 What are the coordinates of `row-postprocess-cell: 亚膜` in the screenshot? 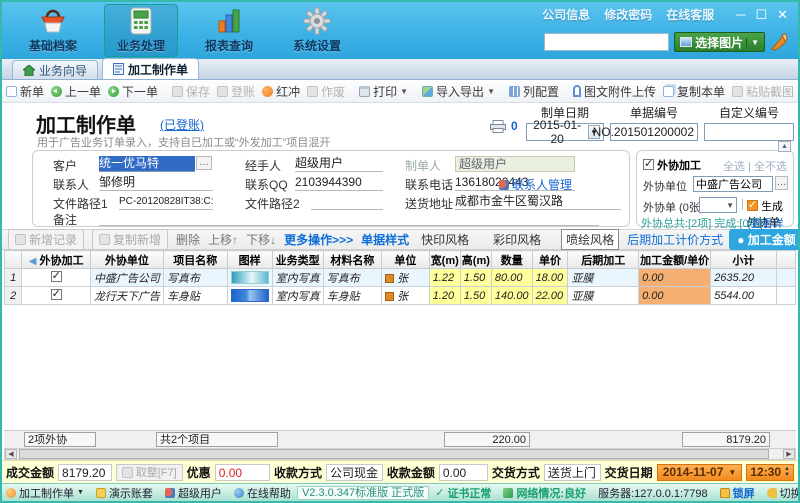 It's located at (603, 295).